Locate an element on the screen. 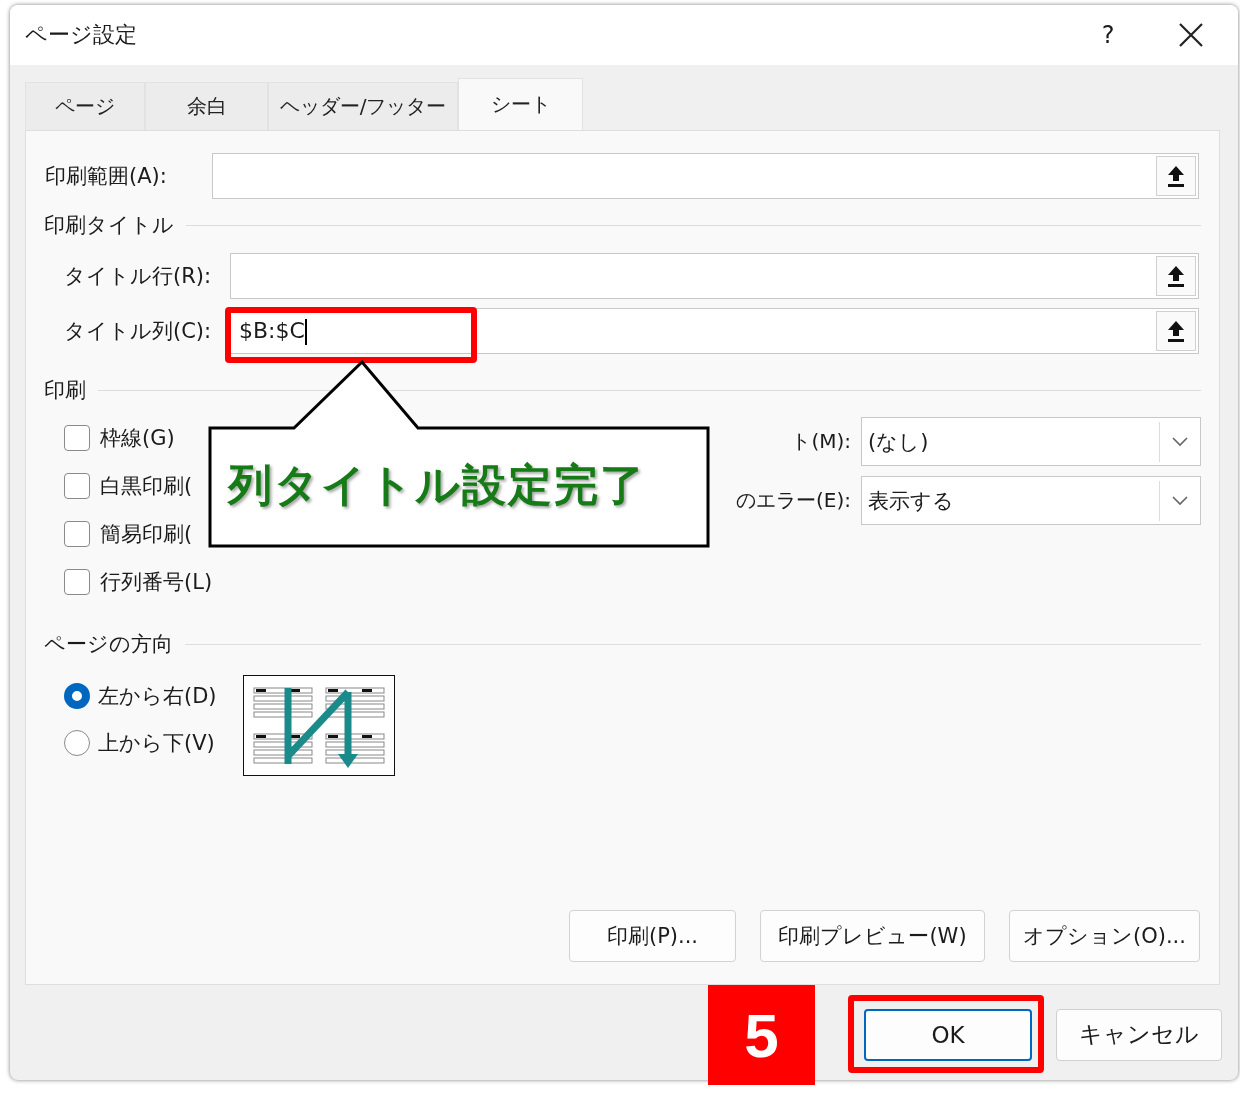  field-label: 印刷範囲(A): is located at coordinates (106, 176).